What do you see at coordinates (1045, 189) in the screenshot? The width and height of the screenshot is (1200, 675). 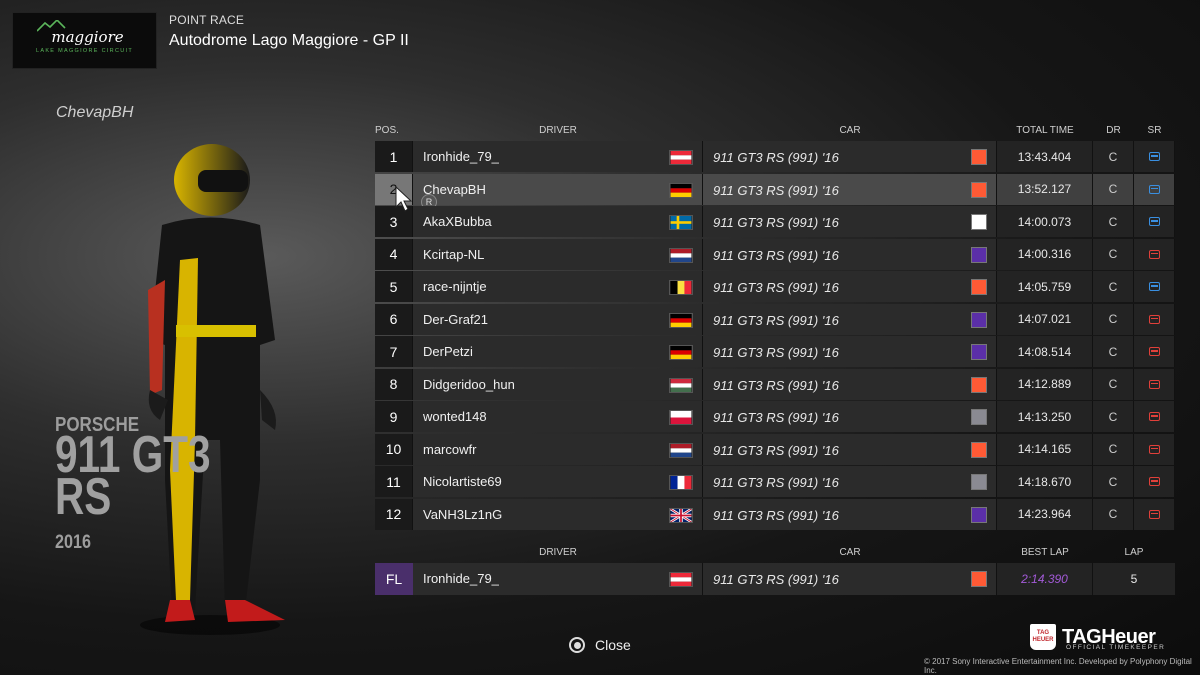 I see `total-time: 13:52.127` at bounding box center [1045, 189].